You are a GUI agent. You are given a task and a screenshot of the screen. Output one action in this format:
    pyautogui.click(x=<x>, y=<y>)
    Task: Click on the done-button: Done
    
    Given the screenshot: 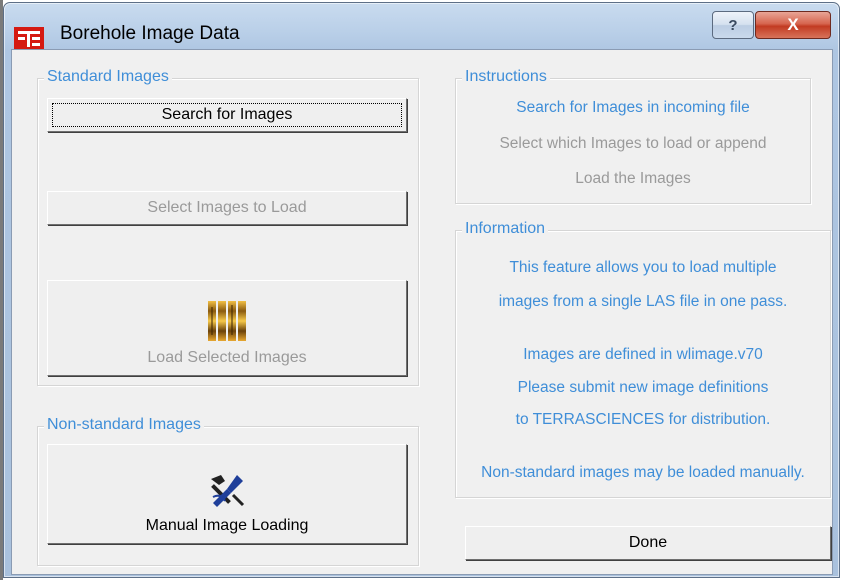 What is the action you would take?
    pyautogui.click(x=648, y=543)
    